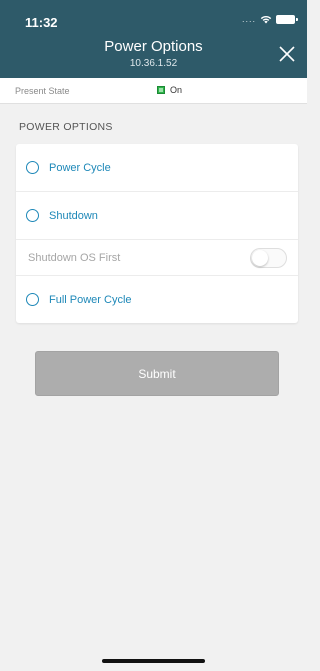 The image size is (320, 671). I want to click on option-full-power-cycle: Full Power Cycle, so click(157, 299).